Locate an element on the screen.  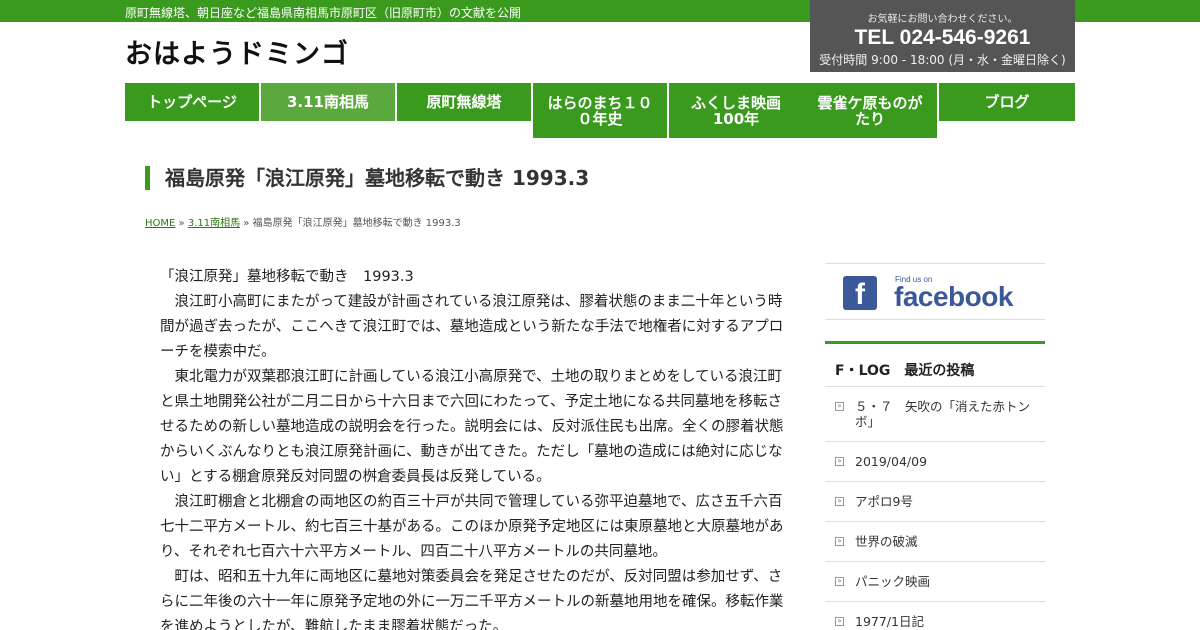
recent-post-item: » パニック映画 is located at coordinates (935, 582).